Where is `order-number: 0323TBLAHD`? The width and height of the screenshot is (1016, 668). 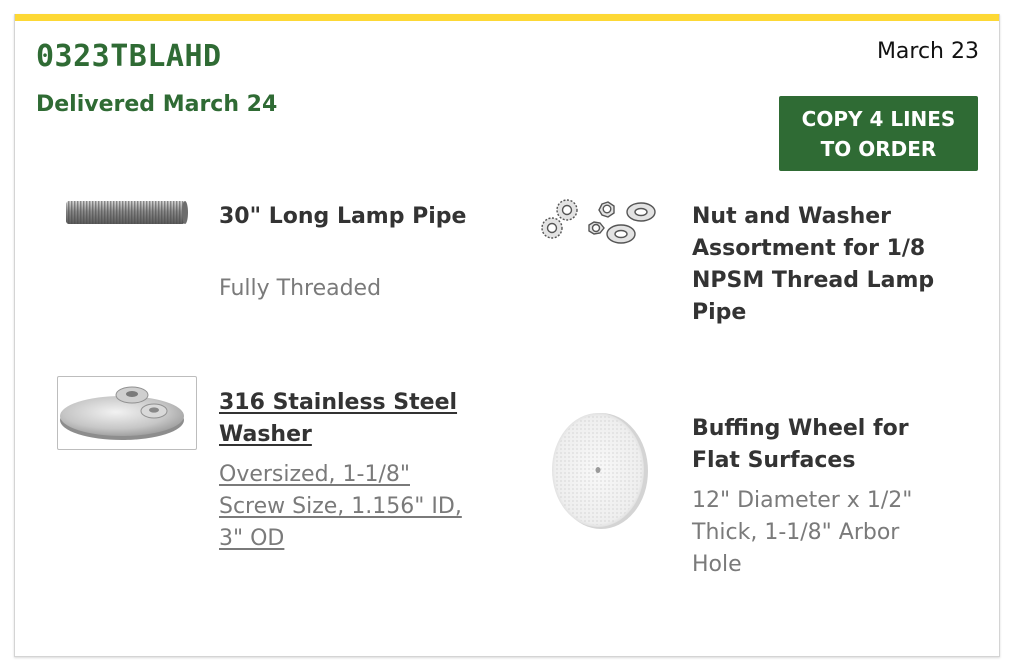
order-number: 0323TBLAHD is located at coordinates (129, 56).